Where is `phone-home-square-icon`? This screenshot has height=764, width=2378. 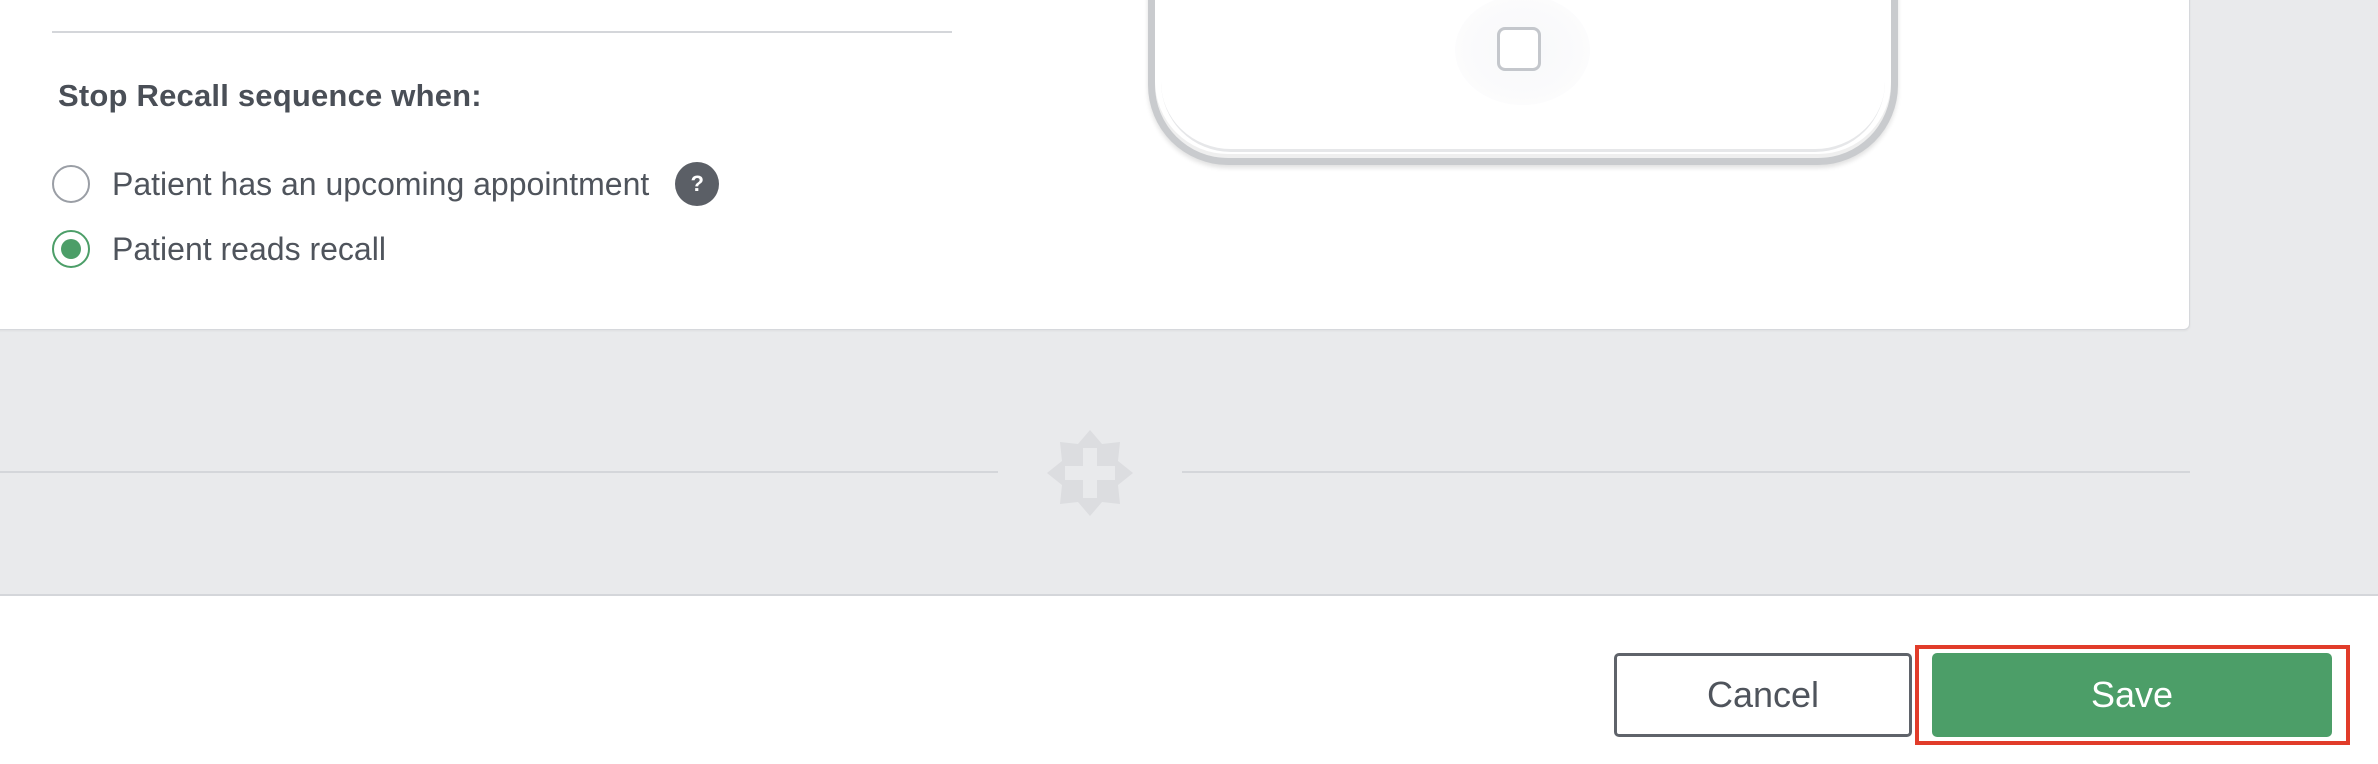 phone-home-square-icon is located at coordinates (1519, 49).